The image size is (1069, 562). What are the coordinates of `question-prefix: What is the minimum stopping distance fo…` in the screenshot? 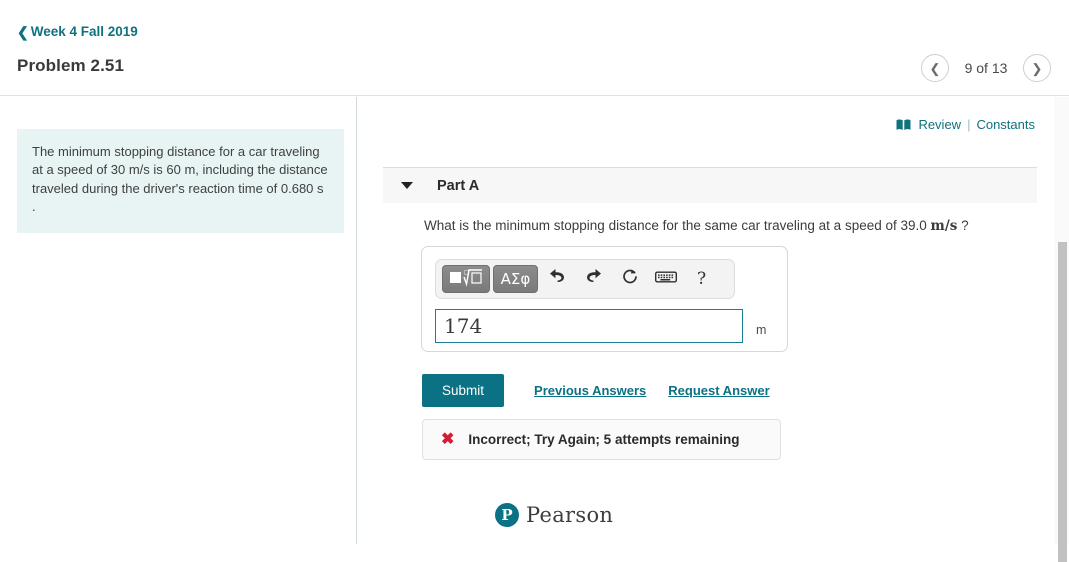 It's located at (675, 225).